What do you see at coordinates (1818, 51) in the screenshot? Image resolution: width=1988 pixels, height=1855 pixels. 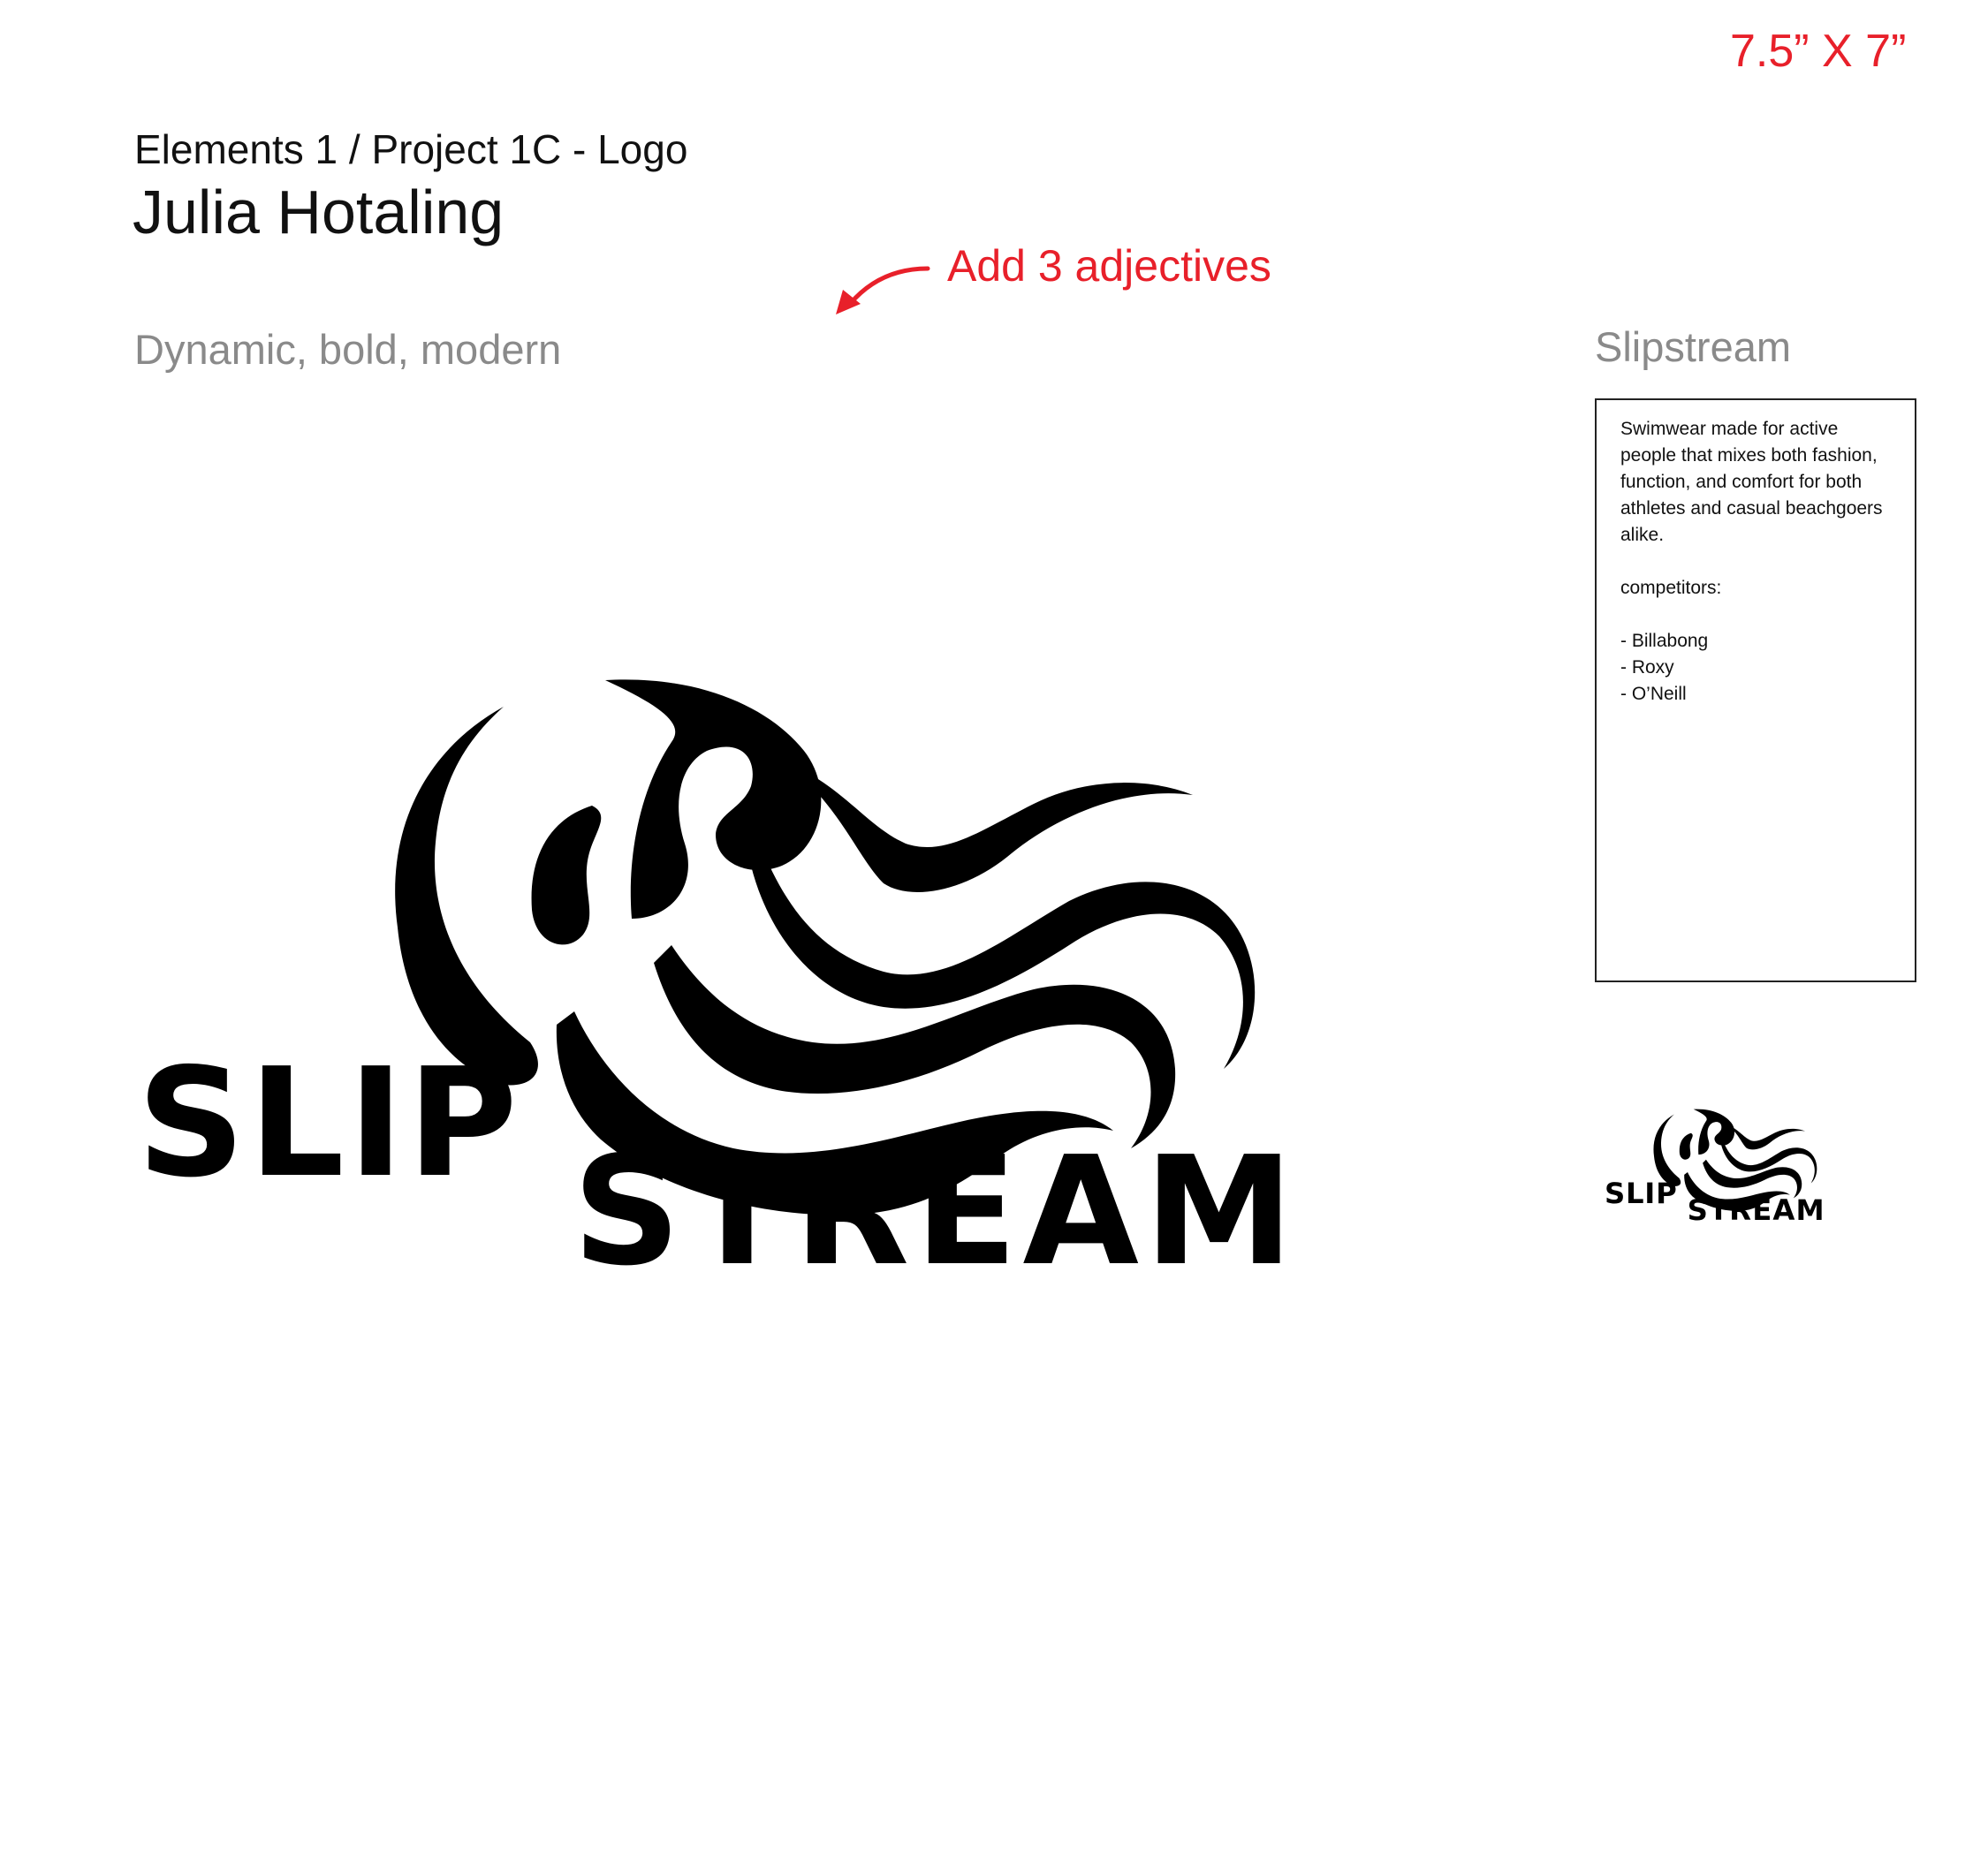 I see `page-size-label: 7.5” X 7”` at bounding box center [1818, 51].